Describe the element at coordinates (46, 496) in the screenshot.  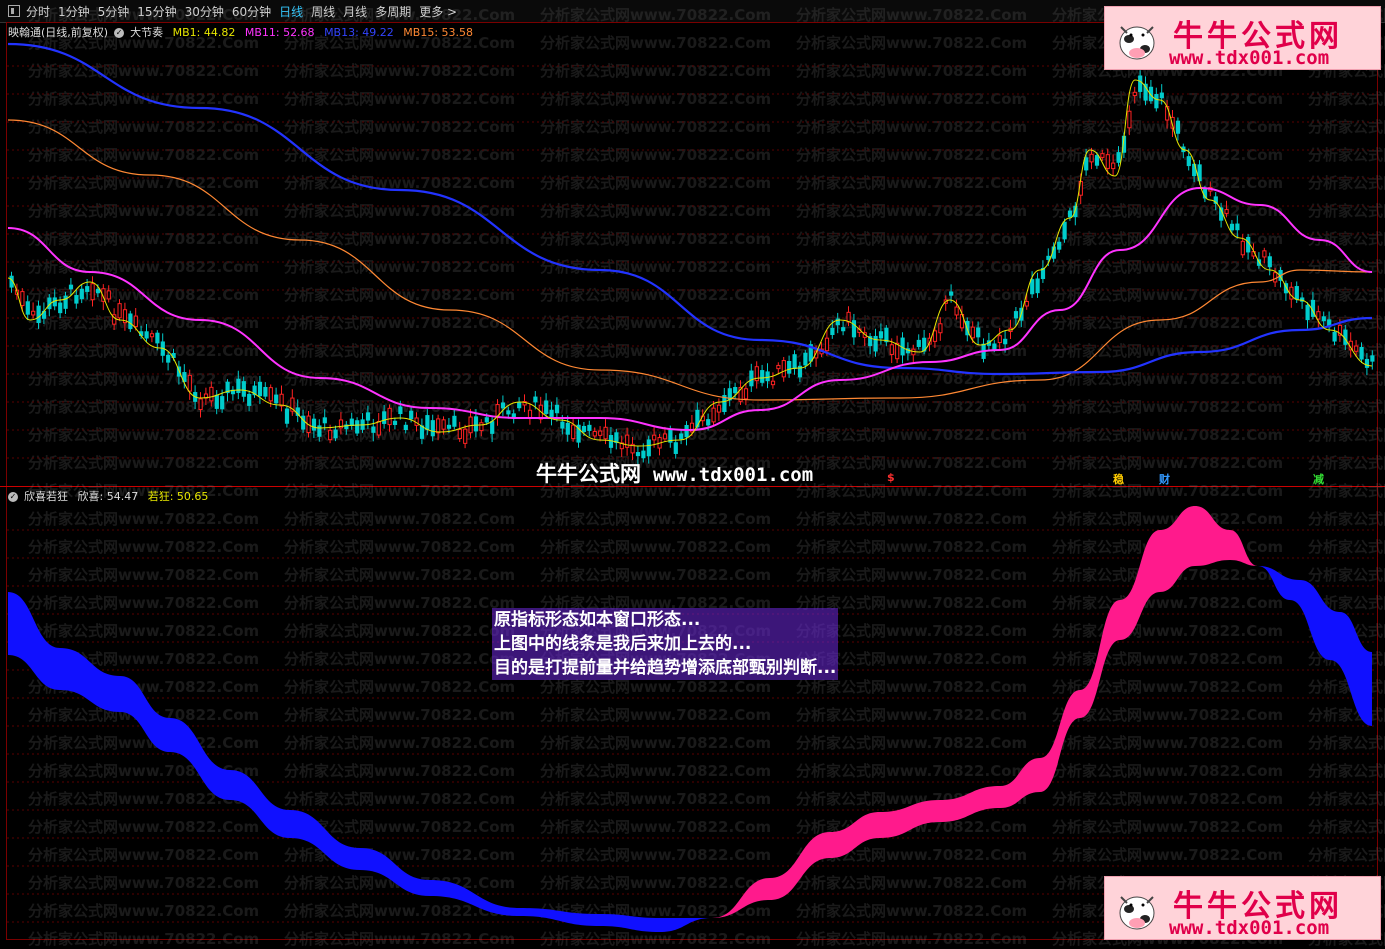
I see `lower-indicator-title: 欣喜若狂` at that location.